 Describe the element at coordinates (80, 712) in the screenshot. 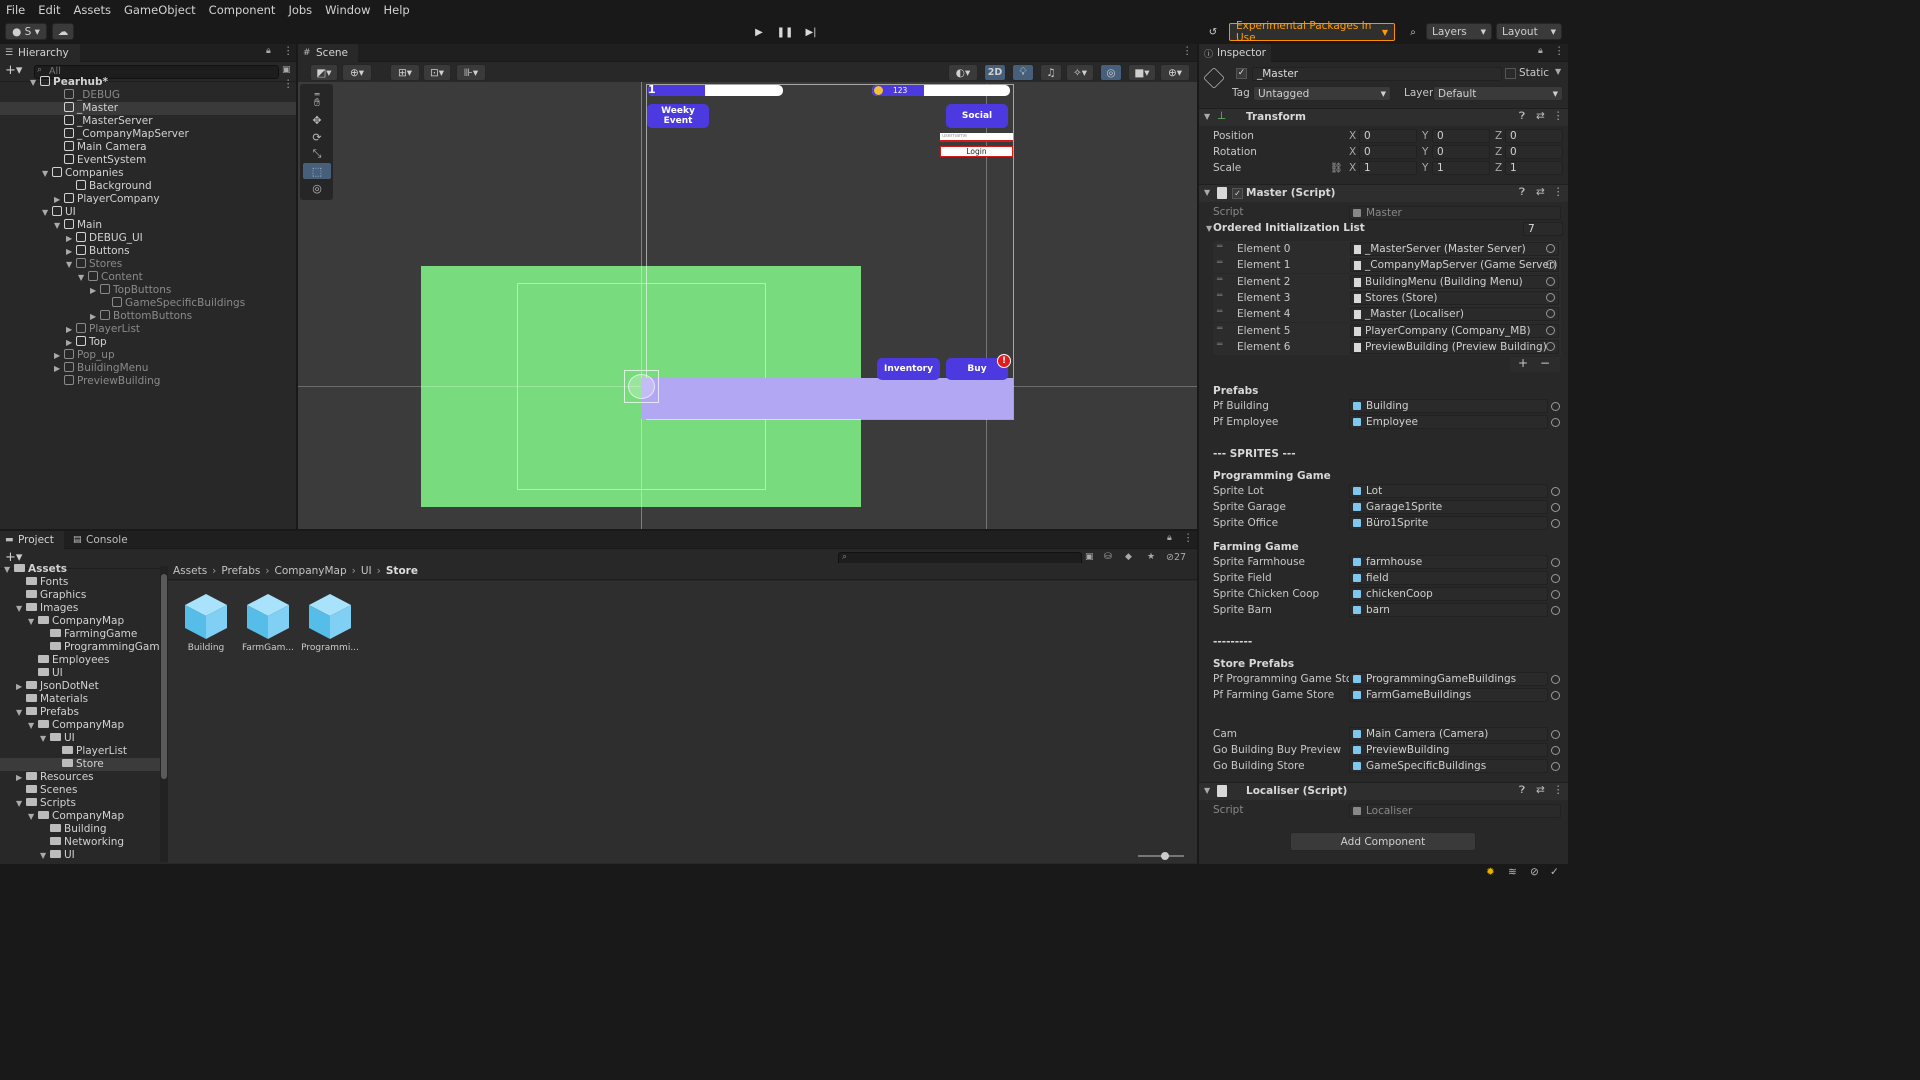

I see `folder-item: ▼ Prefabs` at that location.